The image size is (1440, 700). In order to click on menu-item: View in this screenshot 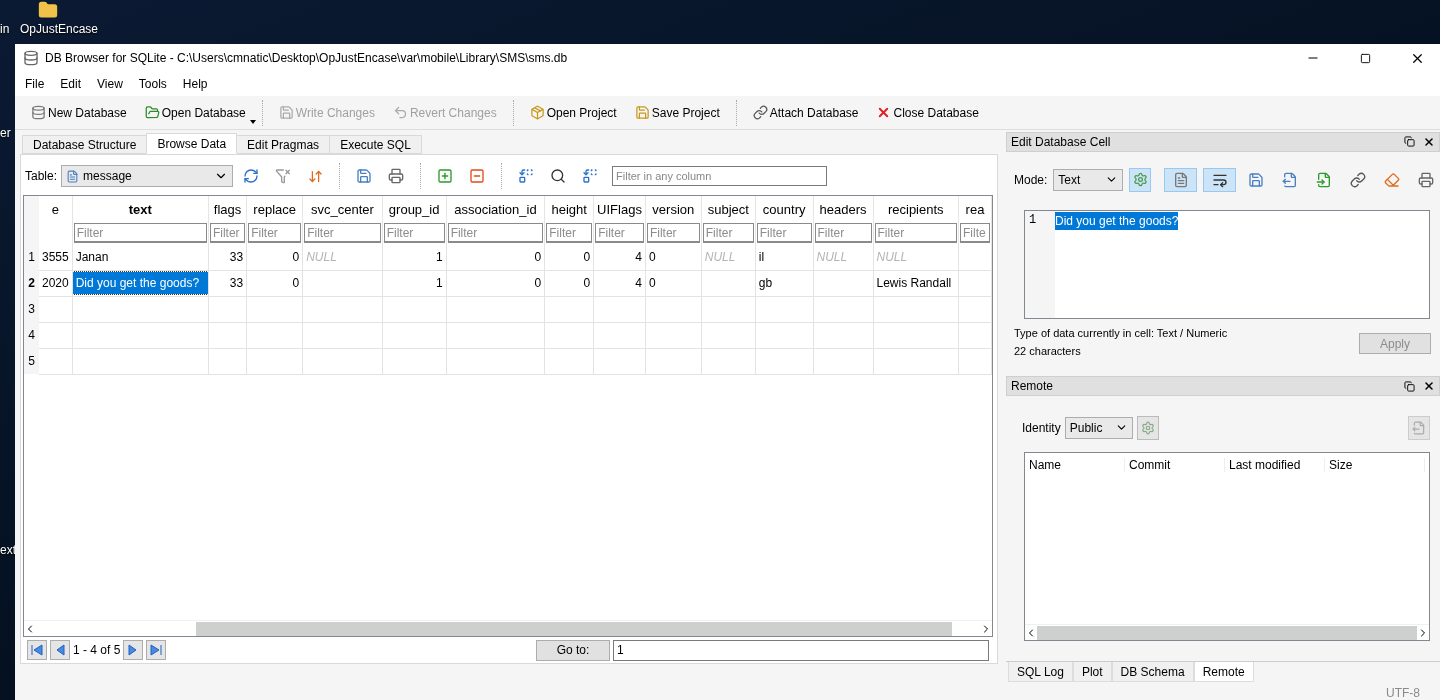, I will do `click(110, 84)`.